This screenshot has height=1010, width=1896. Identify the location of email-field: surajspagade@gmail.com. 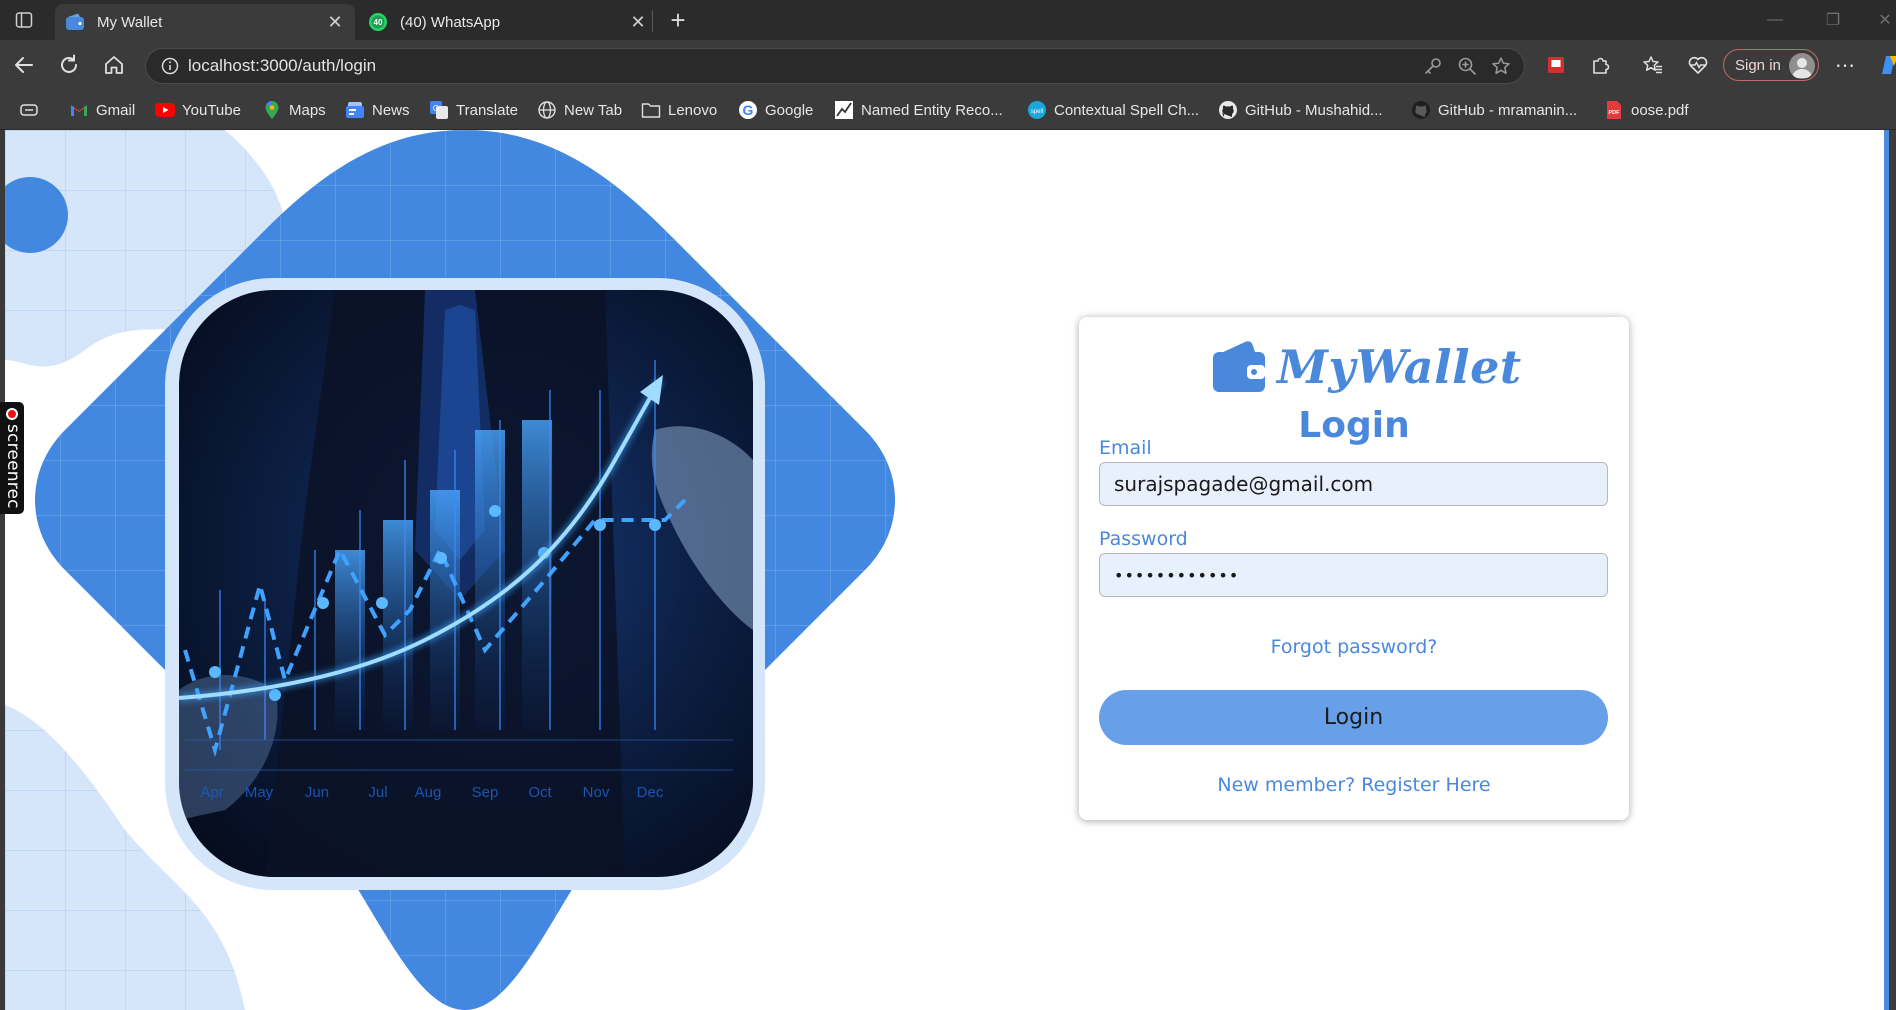
(1353, 484).